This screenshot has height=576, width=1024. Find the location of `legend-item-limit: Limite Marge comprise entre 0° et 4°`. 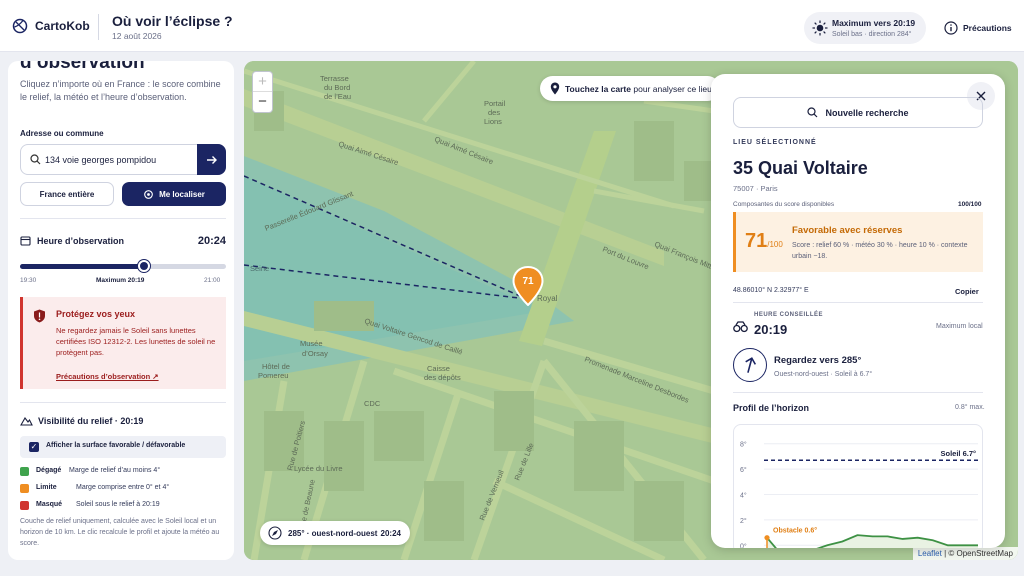

legend-item-limit: Limite Marge comprise entre 0° et 4° is located at coordinates (123, 489).